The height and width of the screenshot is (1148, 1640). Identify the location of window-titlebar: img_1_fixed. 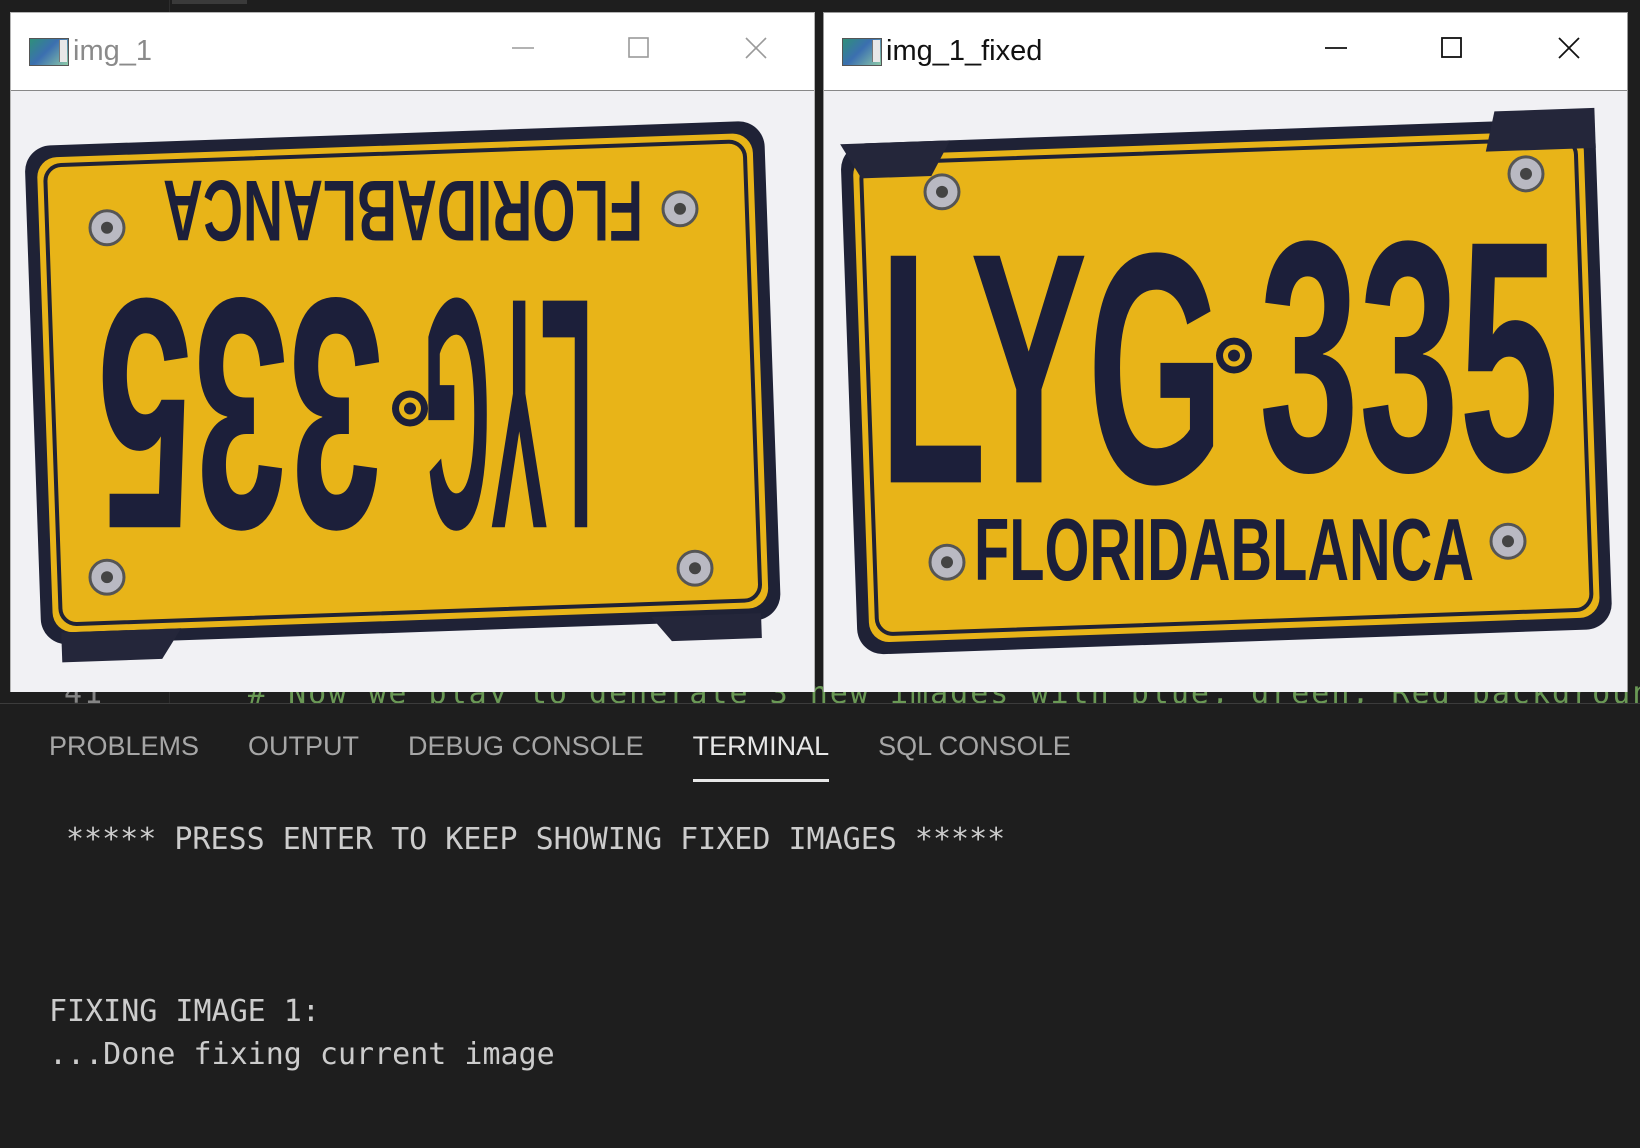
(1225, 51).